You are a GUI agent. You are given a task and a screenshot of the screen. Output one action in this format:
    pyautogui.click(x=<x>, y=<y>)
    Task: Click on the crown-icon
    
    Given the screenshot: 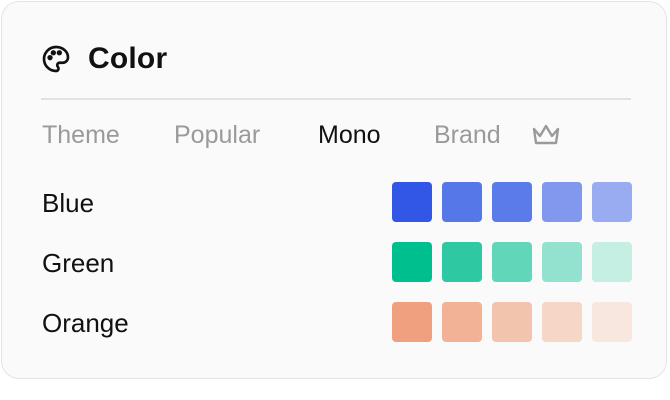 What is the action you would take?
    pyautogui.click(x=546, y=135)
    